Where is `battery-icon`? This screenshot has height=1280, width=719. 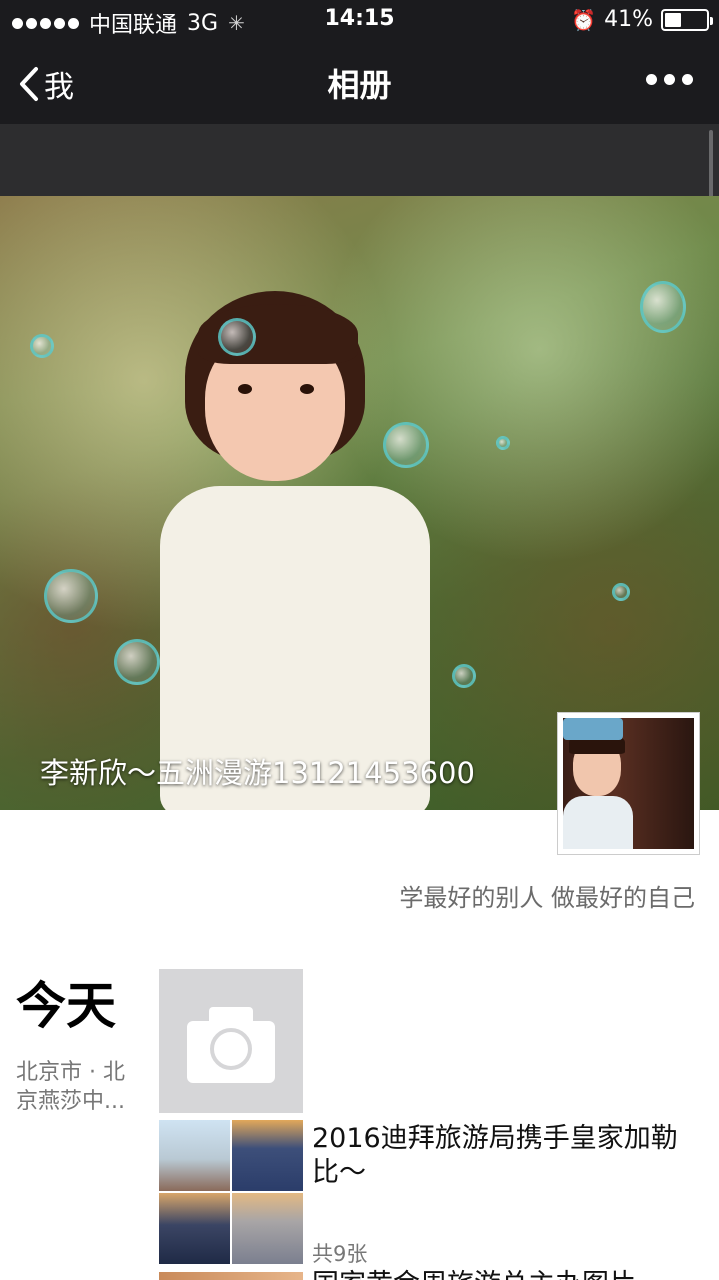 battery-icon is located at coordinates (687, 19).